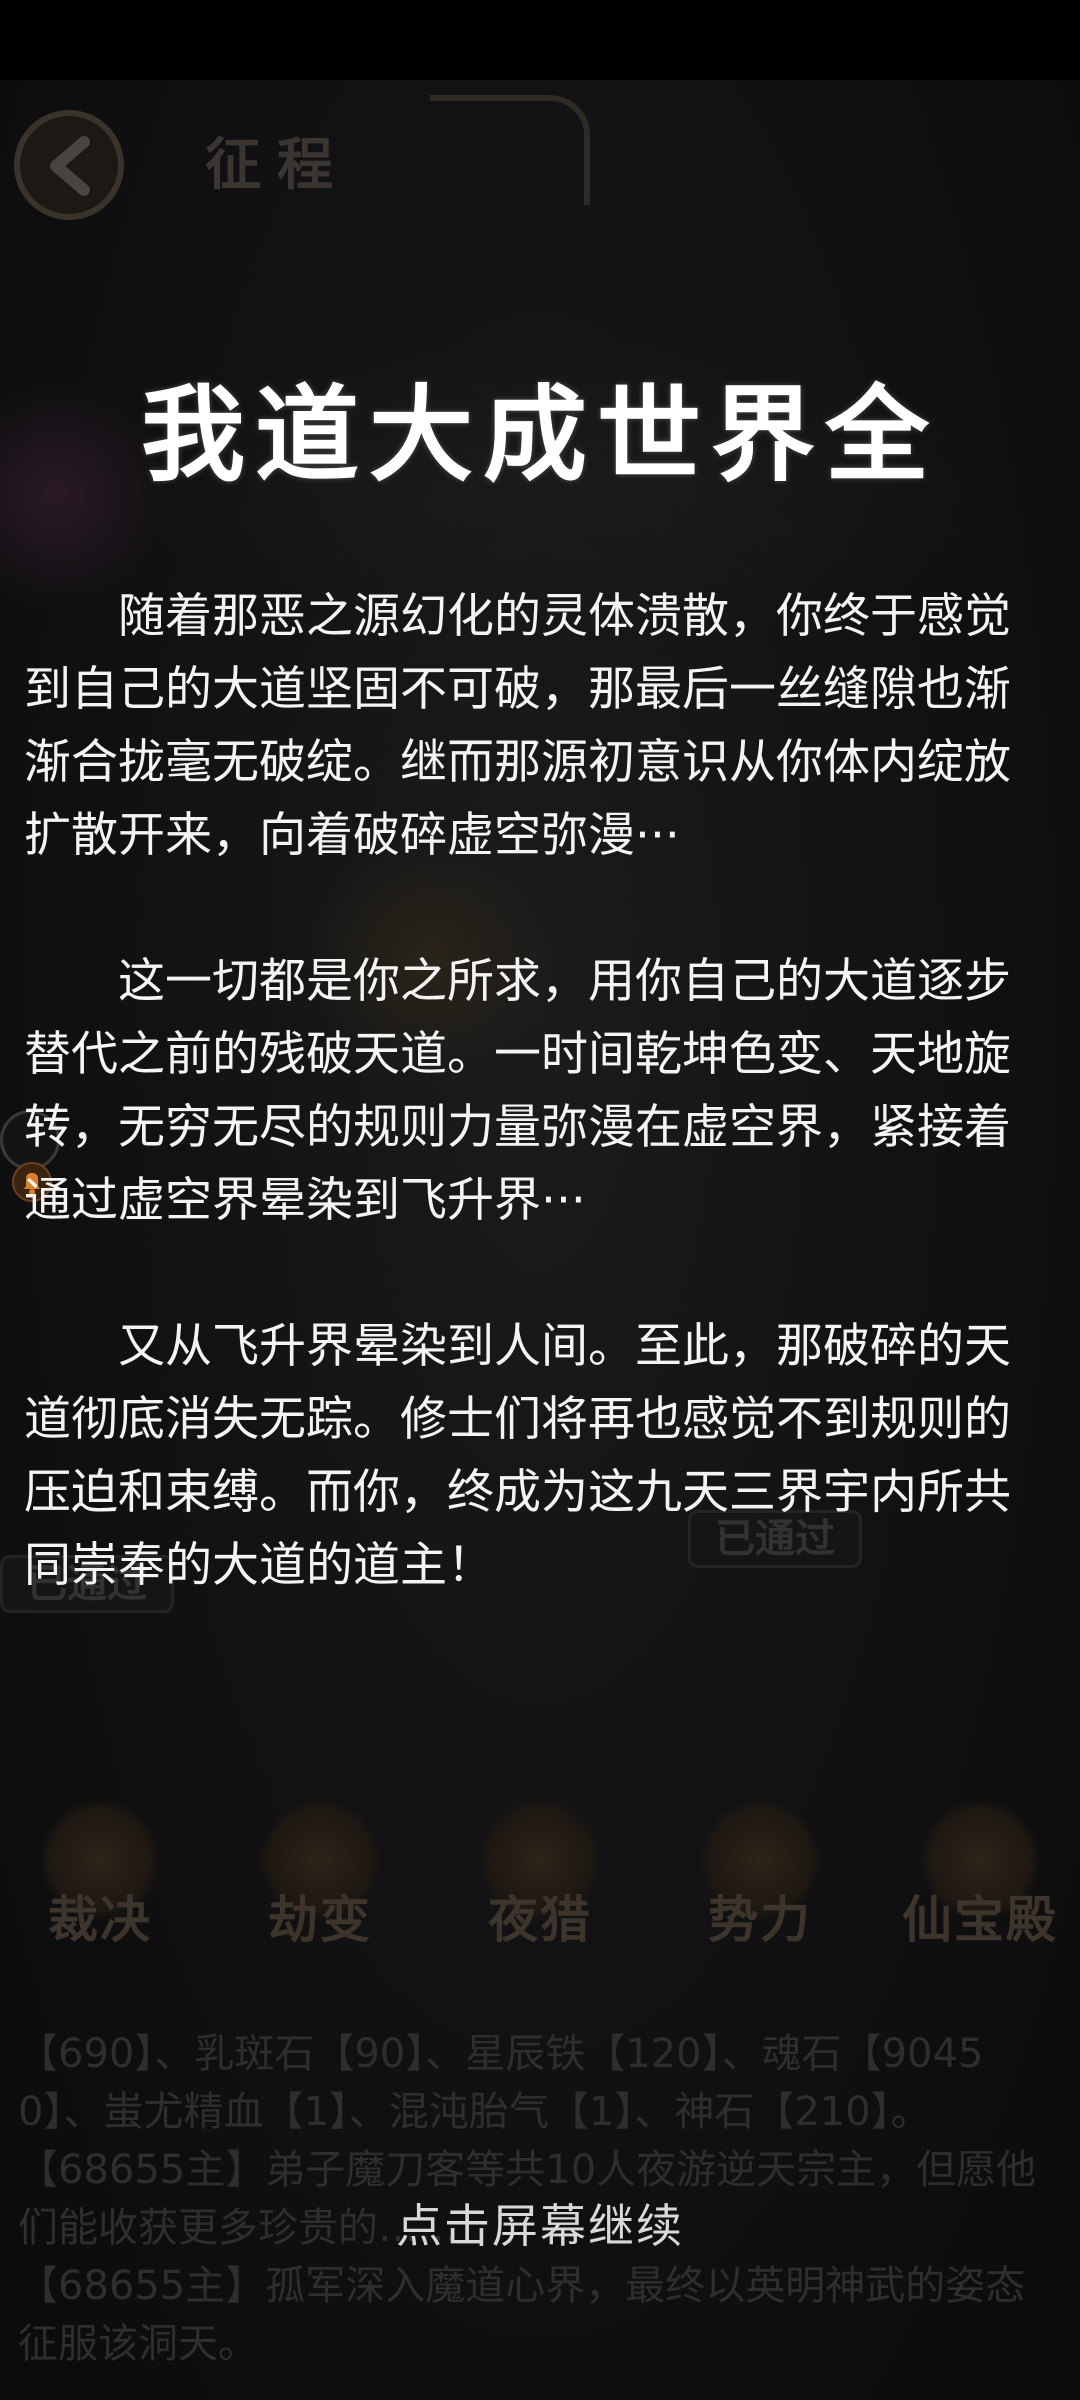 The image size is (1080, 2400). Describe the element at coordinates (760, 1890) in the screenshot. I see `nav-item-faction: 势力` at that location.